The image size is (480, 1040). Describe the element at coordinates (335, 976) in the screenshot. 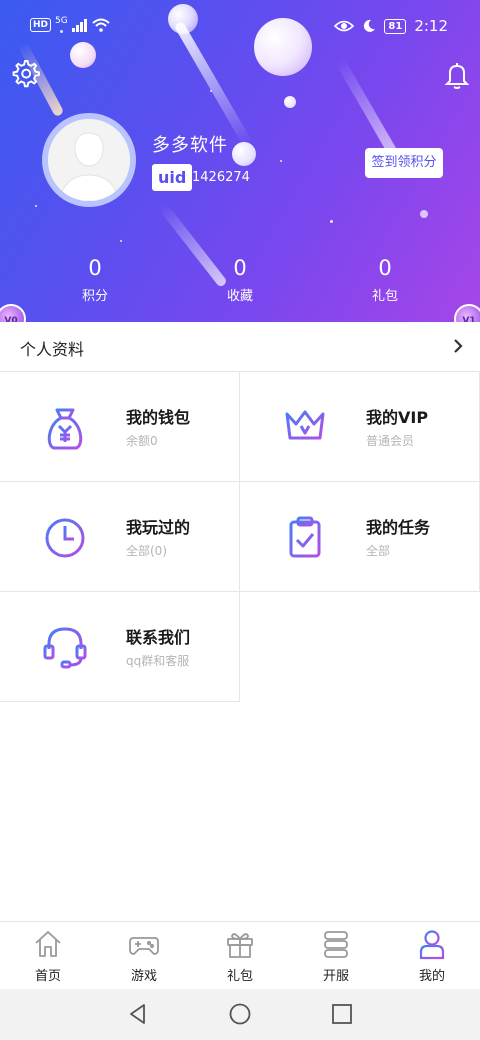

I see `nav-label: 开服` at that location.